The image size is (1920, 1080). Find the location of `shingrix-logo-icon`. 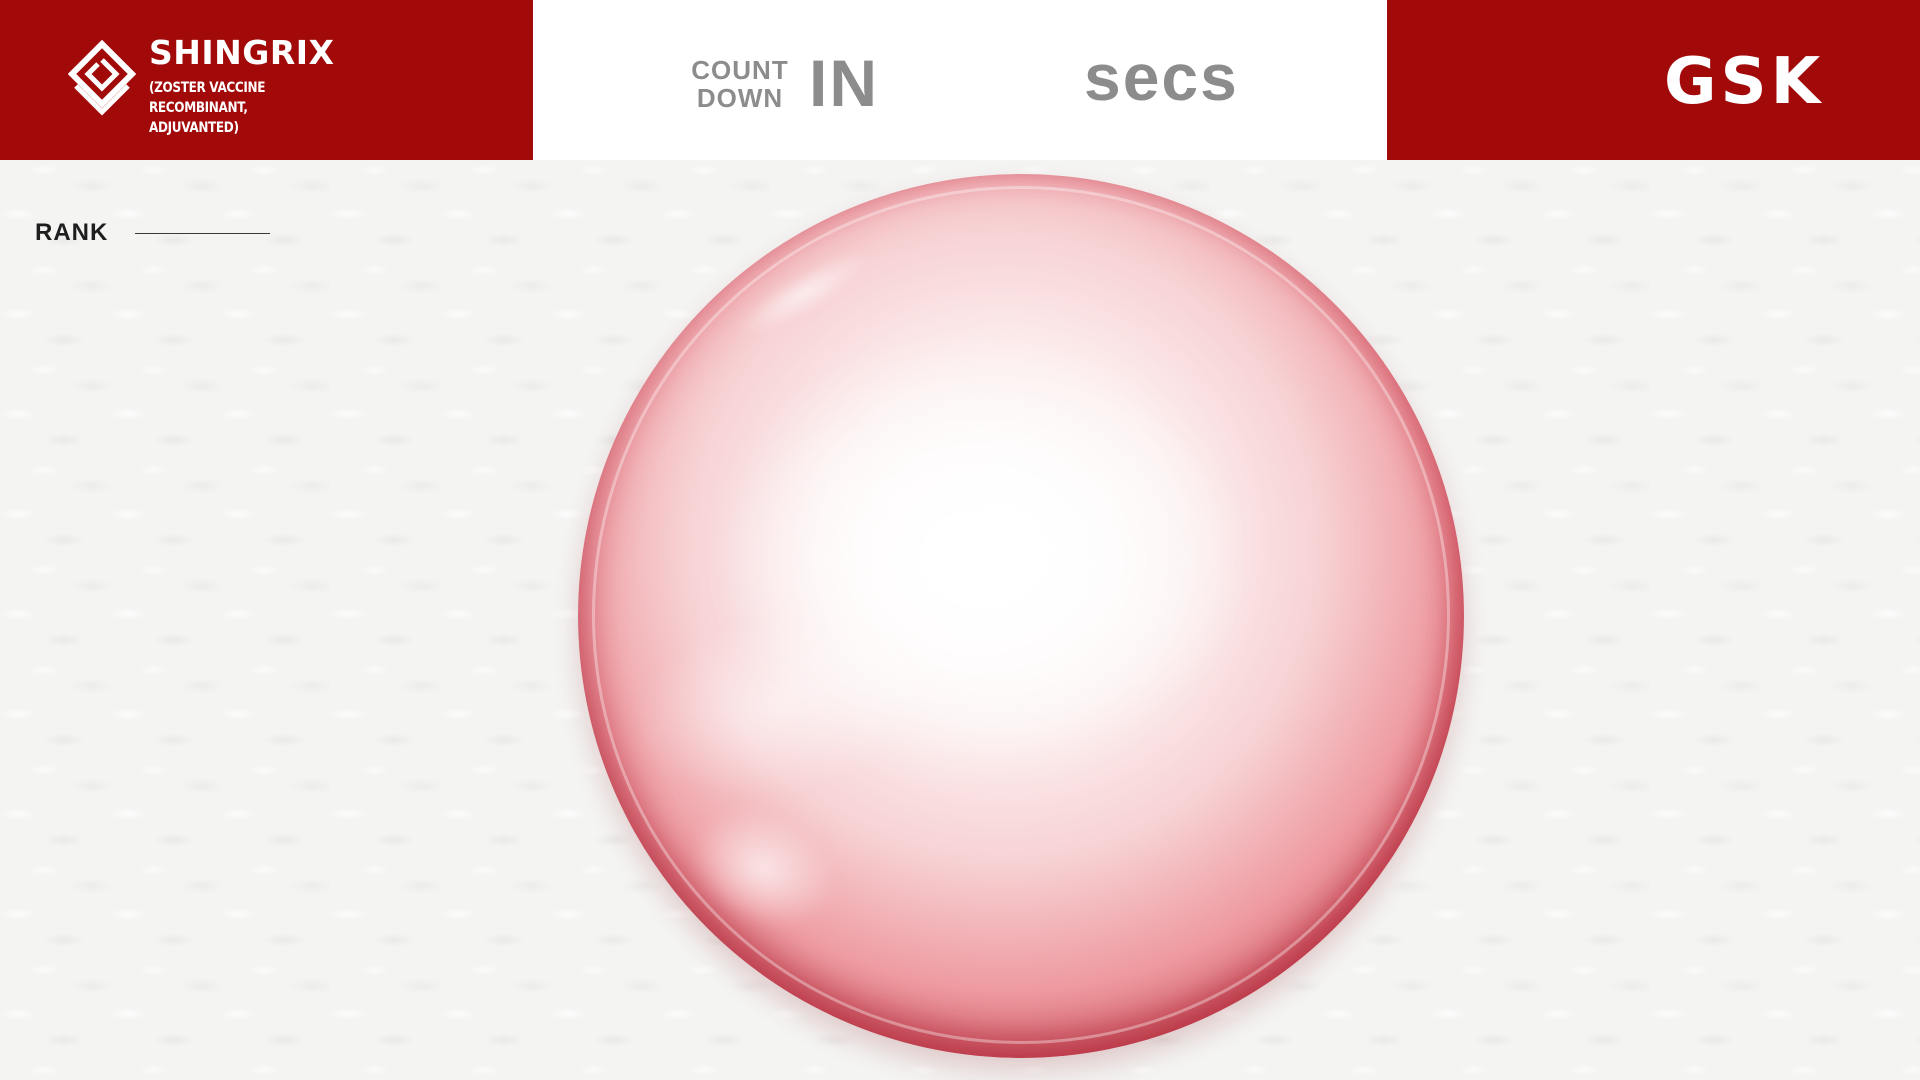

shingrix-logo-icon is located at coordinates (102, 78).